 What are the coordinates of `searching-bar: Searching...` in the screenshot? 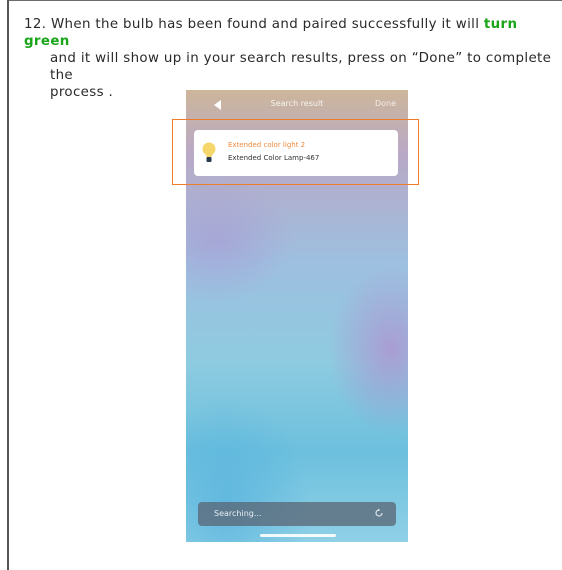 It's located at (297, 514).